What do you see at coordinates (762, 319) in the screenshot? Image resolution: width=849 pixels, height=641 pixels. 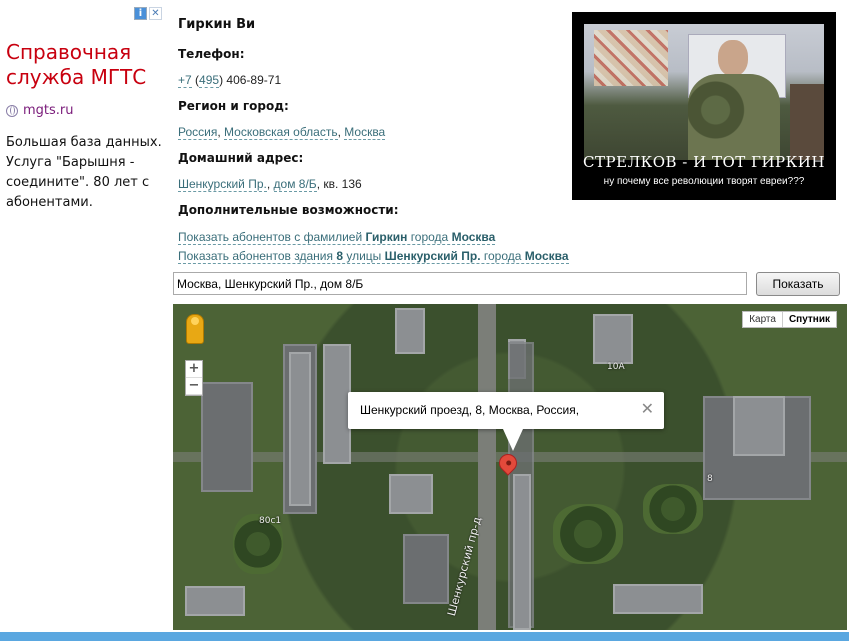 I see `map-type-map-button: Карта` at bounding box center [762, 319].